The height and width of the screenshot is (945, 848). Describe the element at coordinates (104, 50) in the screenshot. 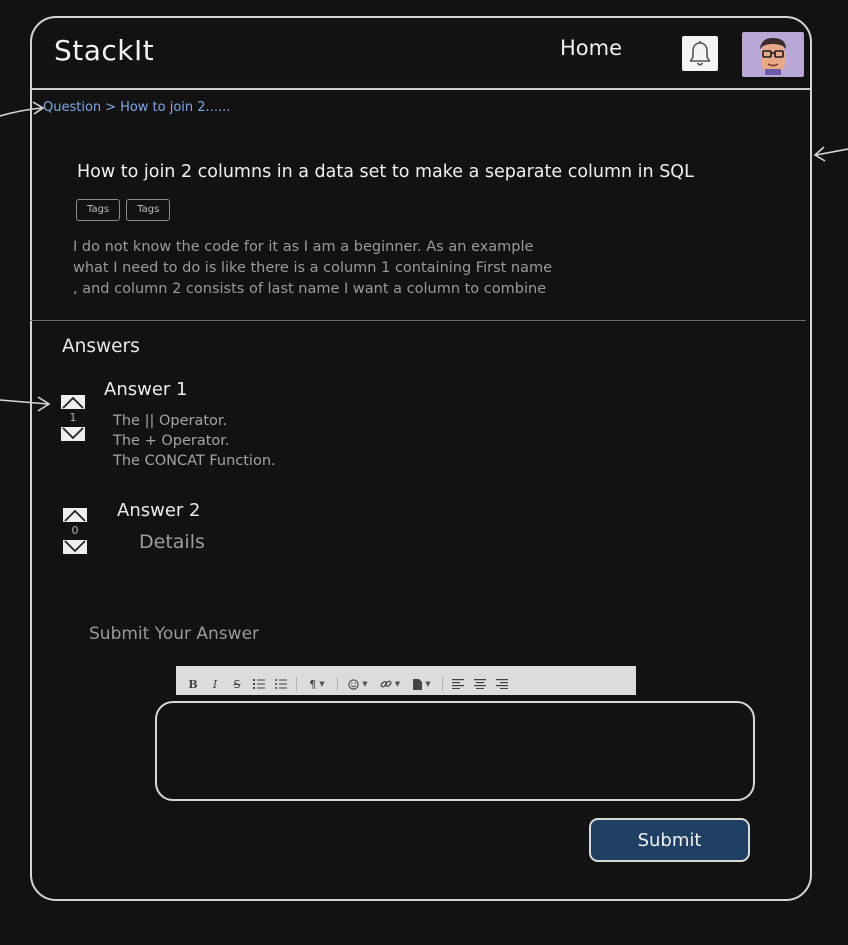

I see `app-logo: StackIt` at that location.